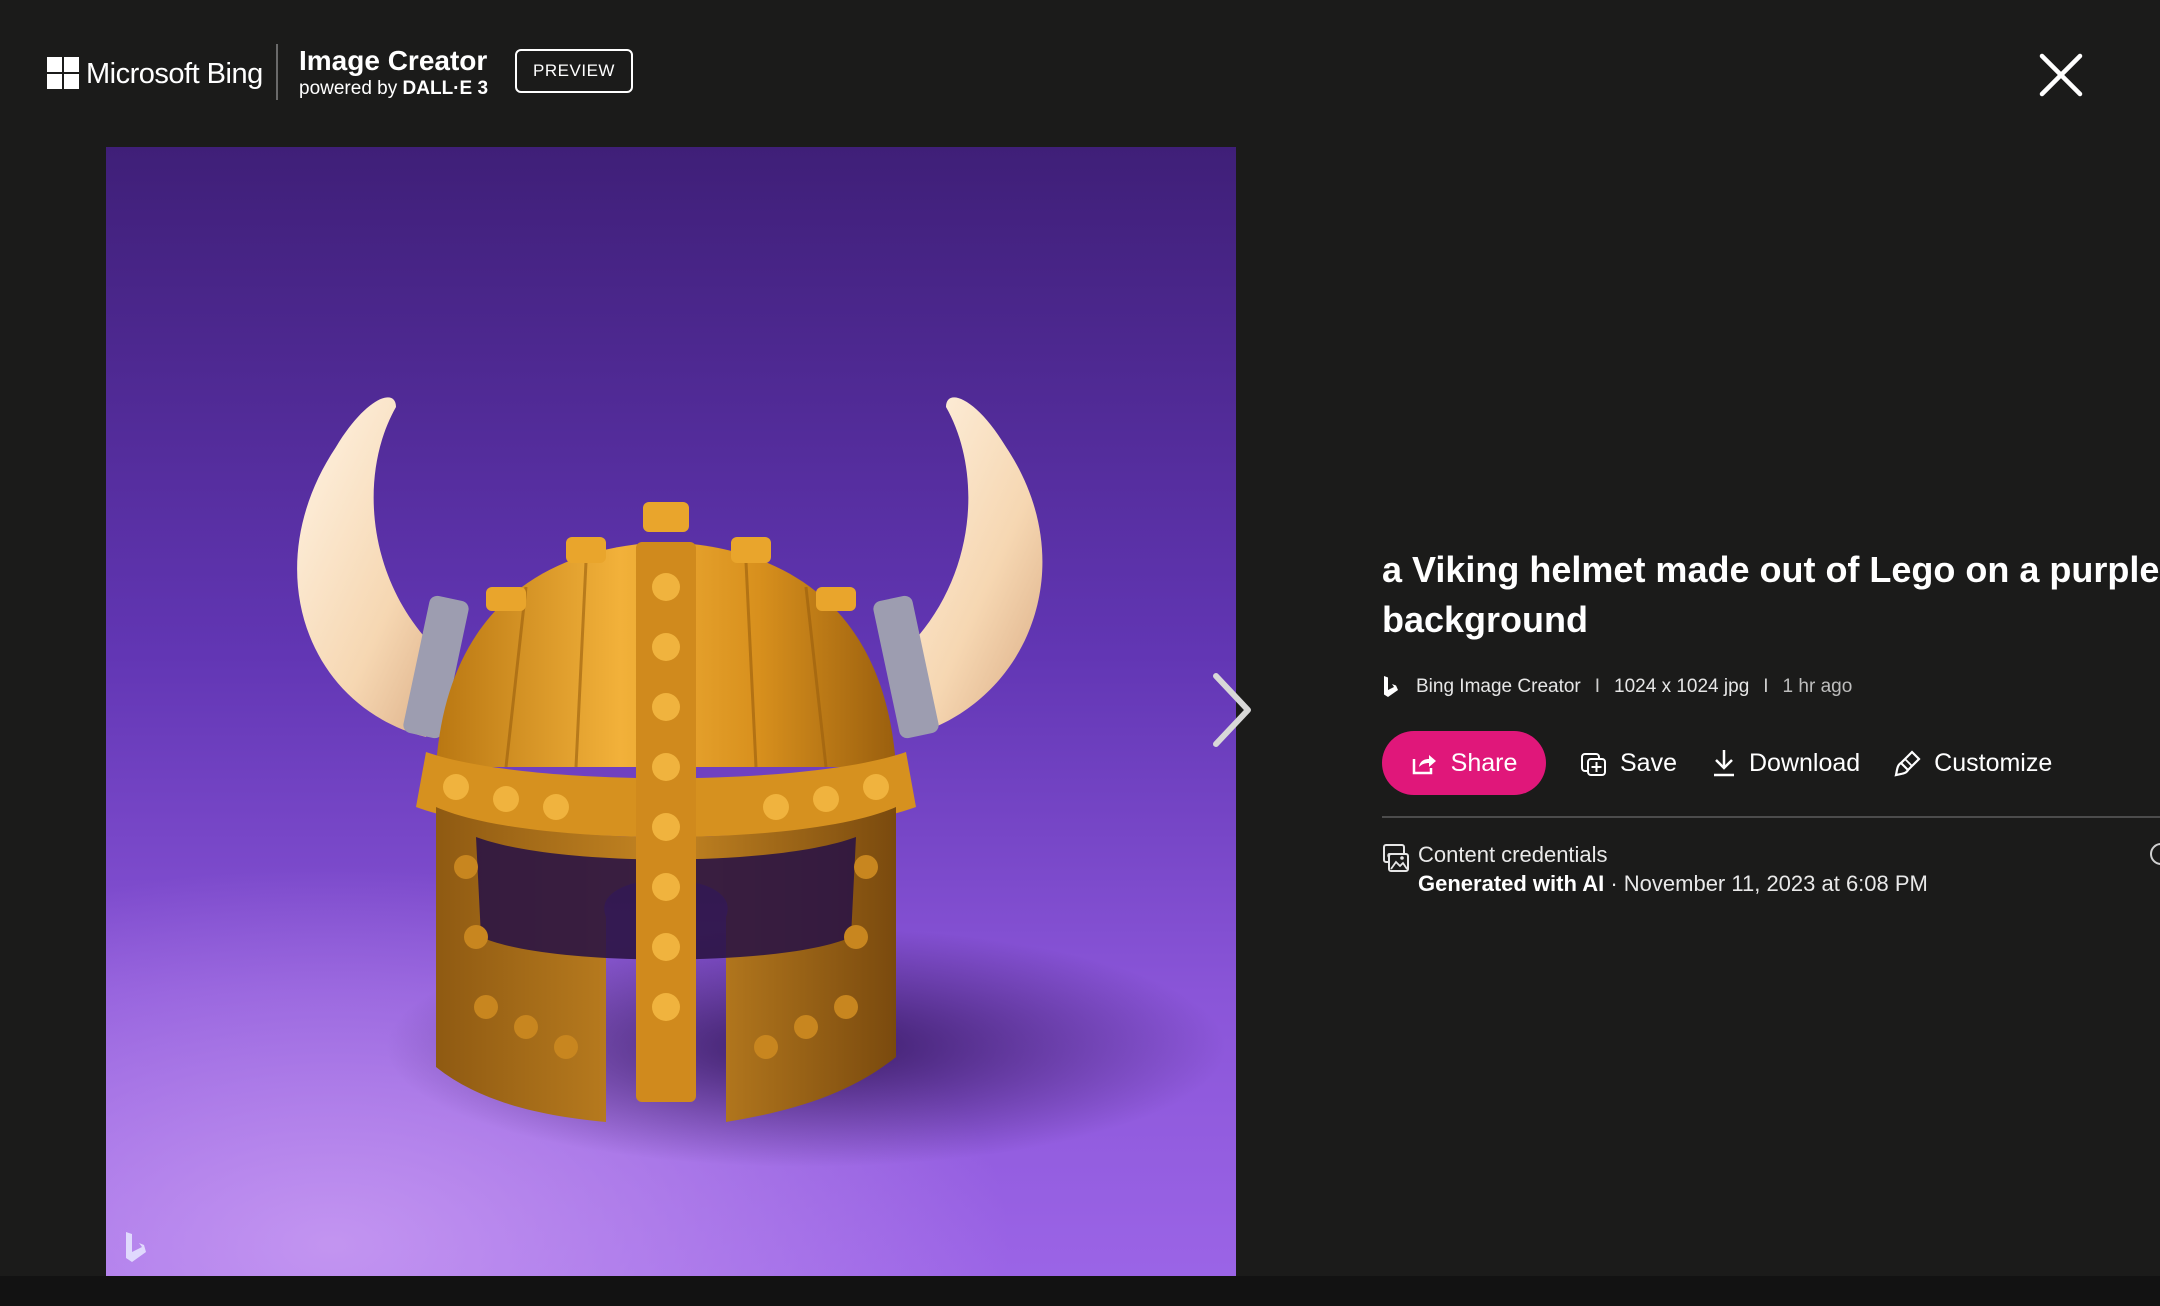 The image size is (2160, 1306). I want to click on bottom-strip, so click(1080, 1291).